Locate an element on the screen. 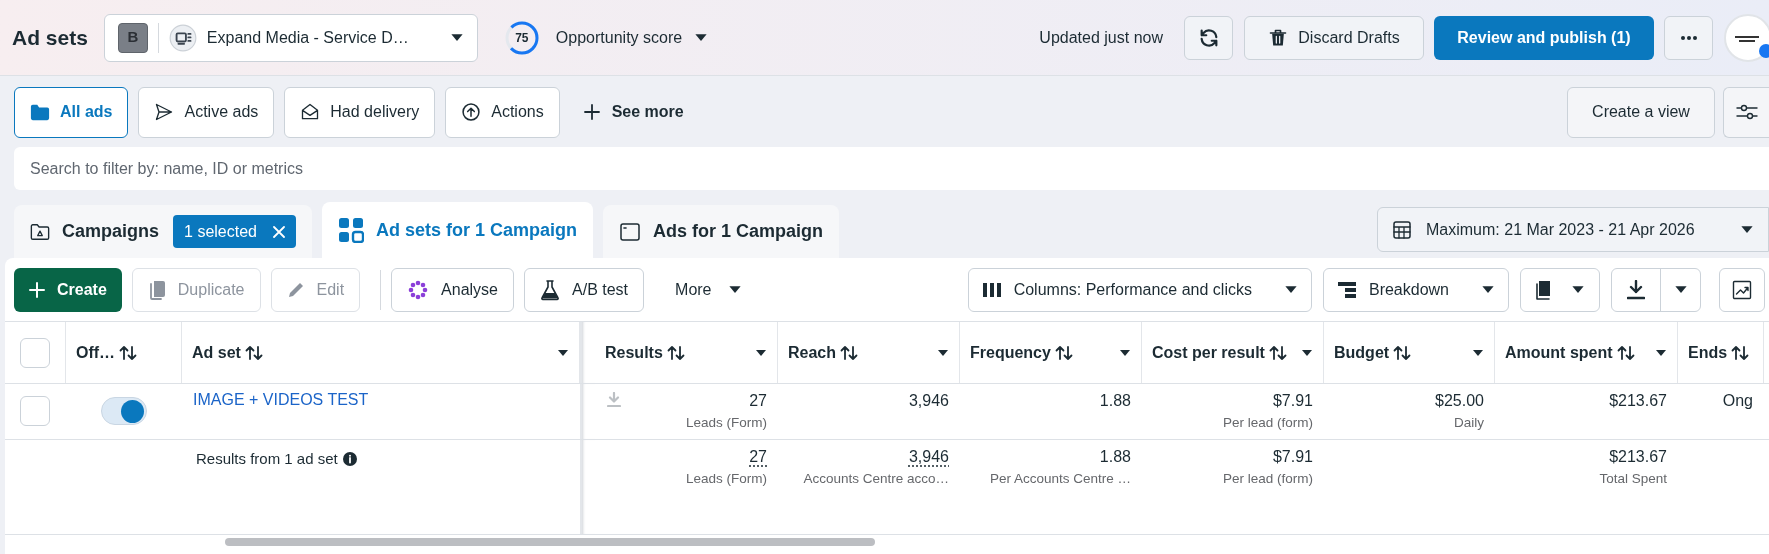  filter-tab: Active ads is located at coordinates (206, 112).